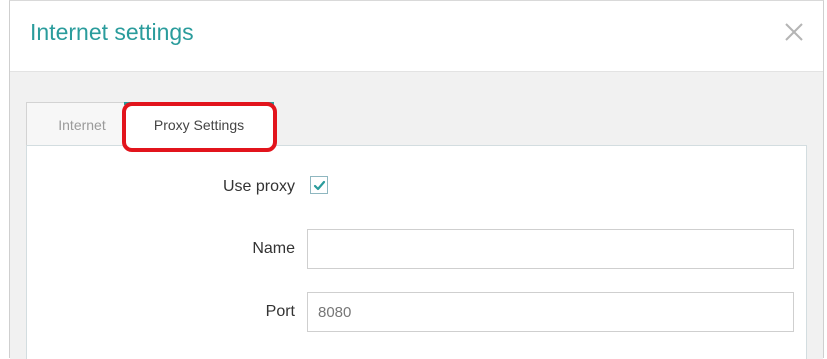 This screenshot has width=827, height=359. I want to click on check-icon, so click(319, 185).